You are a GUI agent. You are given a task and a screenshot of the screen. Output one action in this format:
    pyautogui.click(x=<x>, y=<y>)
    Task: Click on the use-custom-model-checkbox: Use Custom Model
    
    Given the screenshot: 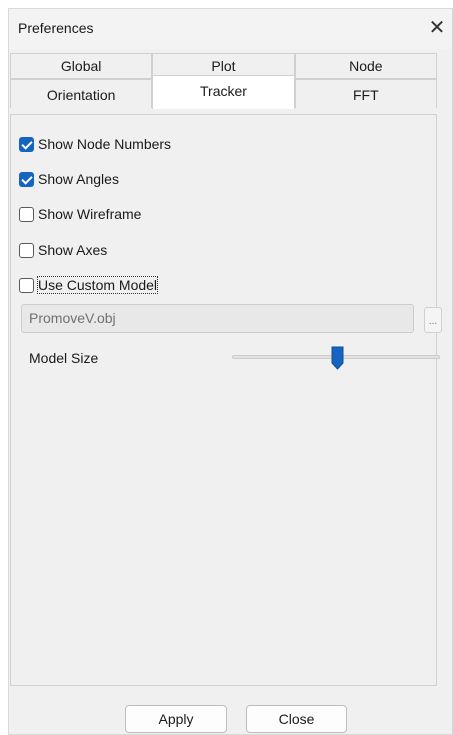 What is the action you would take?
    pyautogui.click(x=89, y=285)
    